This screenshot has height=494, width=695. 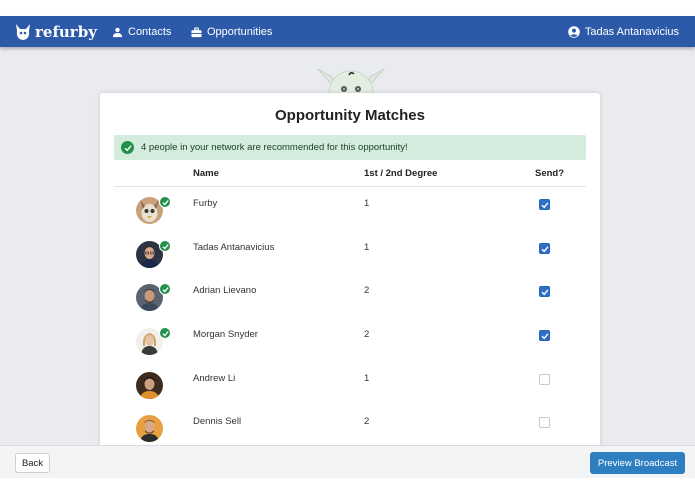 What do you see at coordinates (574, 32) in the screenshot?
I see `user-circle-icon` at bounding box center [574, 32].